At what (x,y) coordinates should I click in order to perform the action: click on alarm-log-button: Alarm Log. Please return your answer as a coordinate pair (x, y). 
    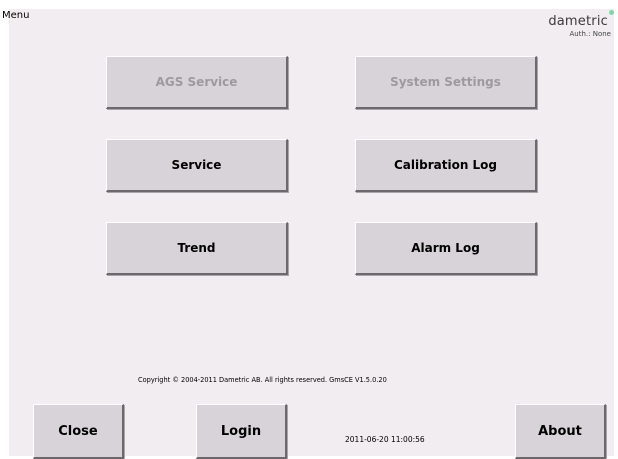
    Looking at the image, I should click on (446, 248).